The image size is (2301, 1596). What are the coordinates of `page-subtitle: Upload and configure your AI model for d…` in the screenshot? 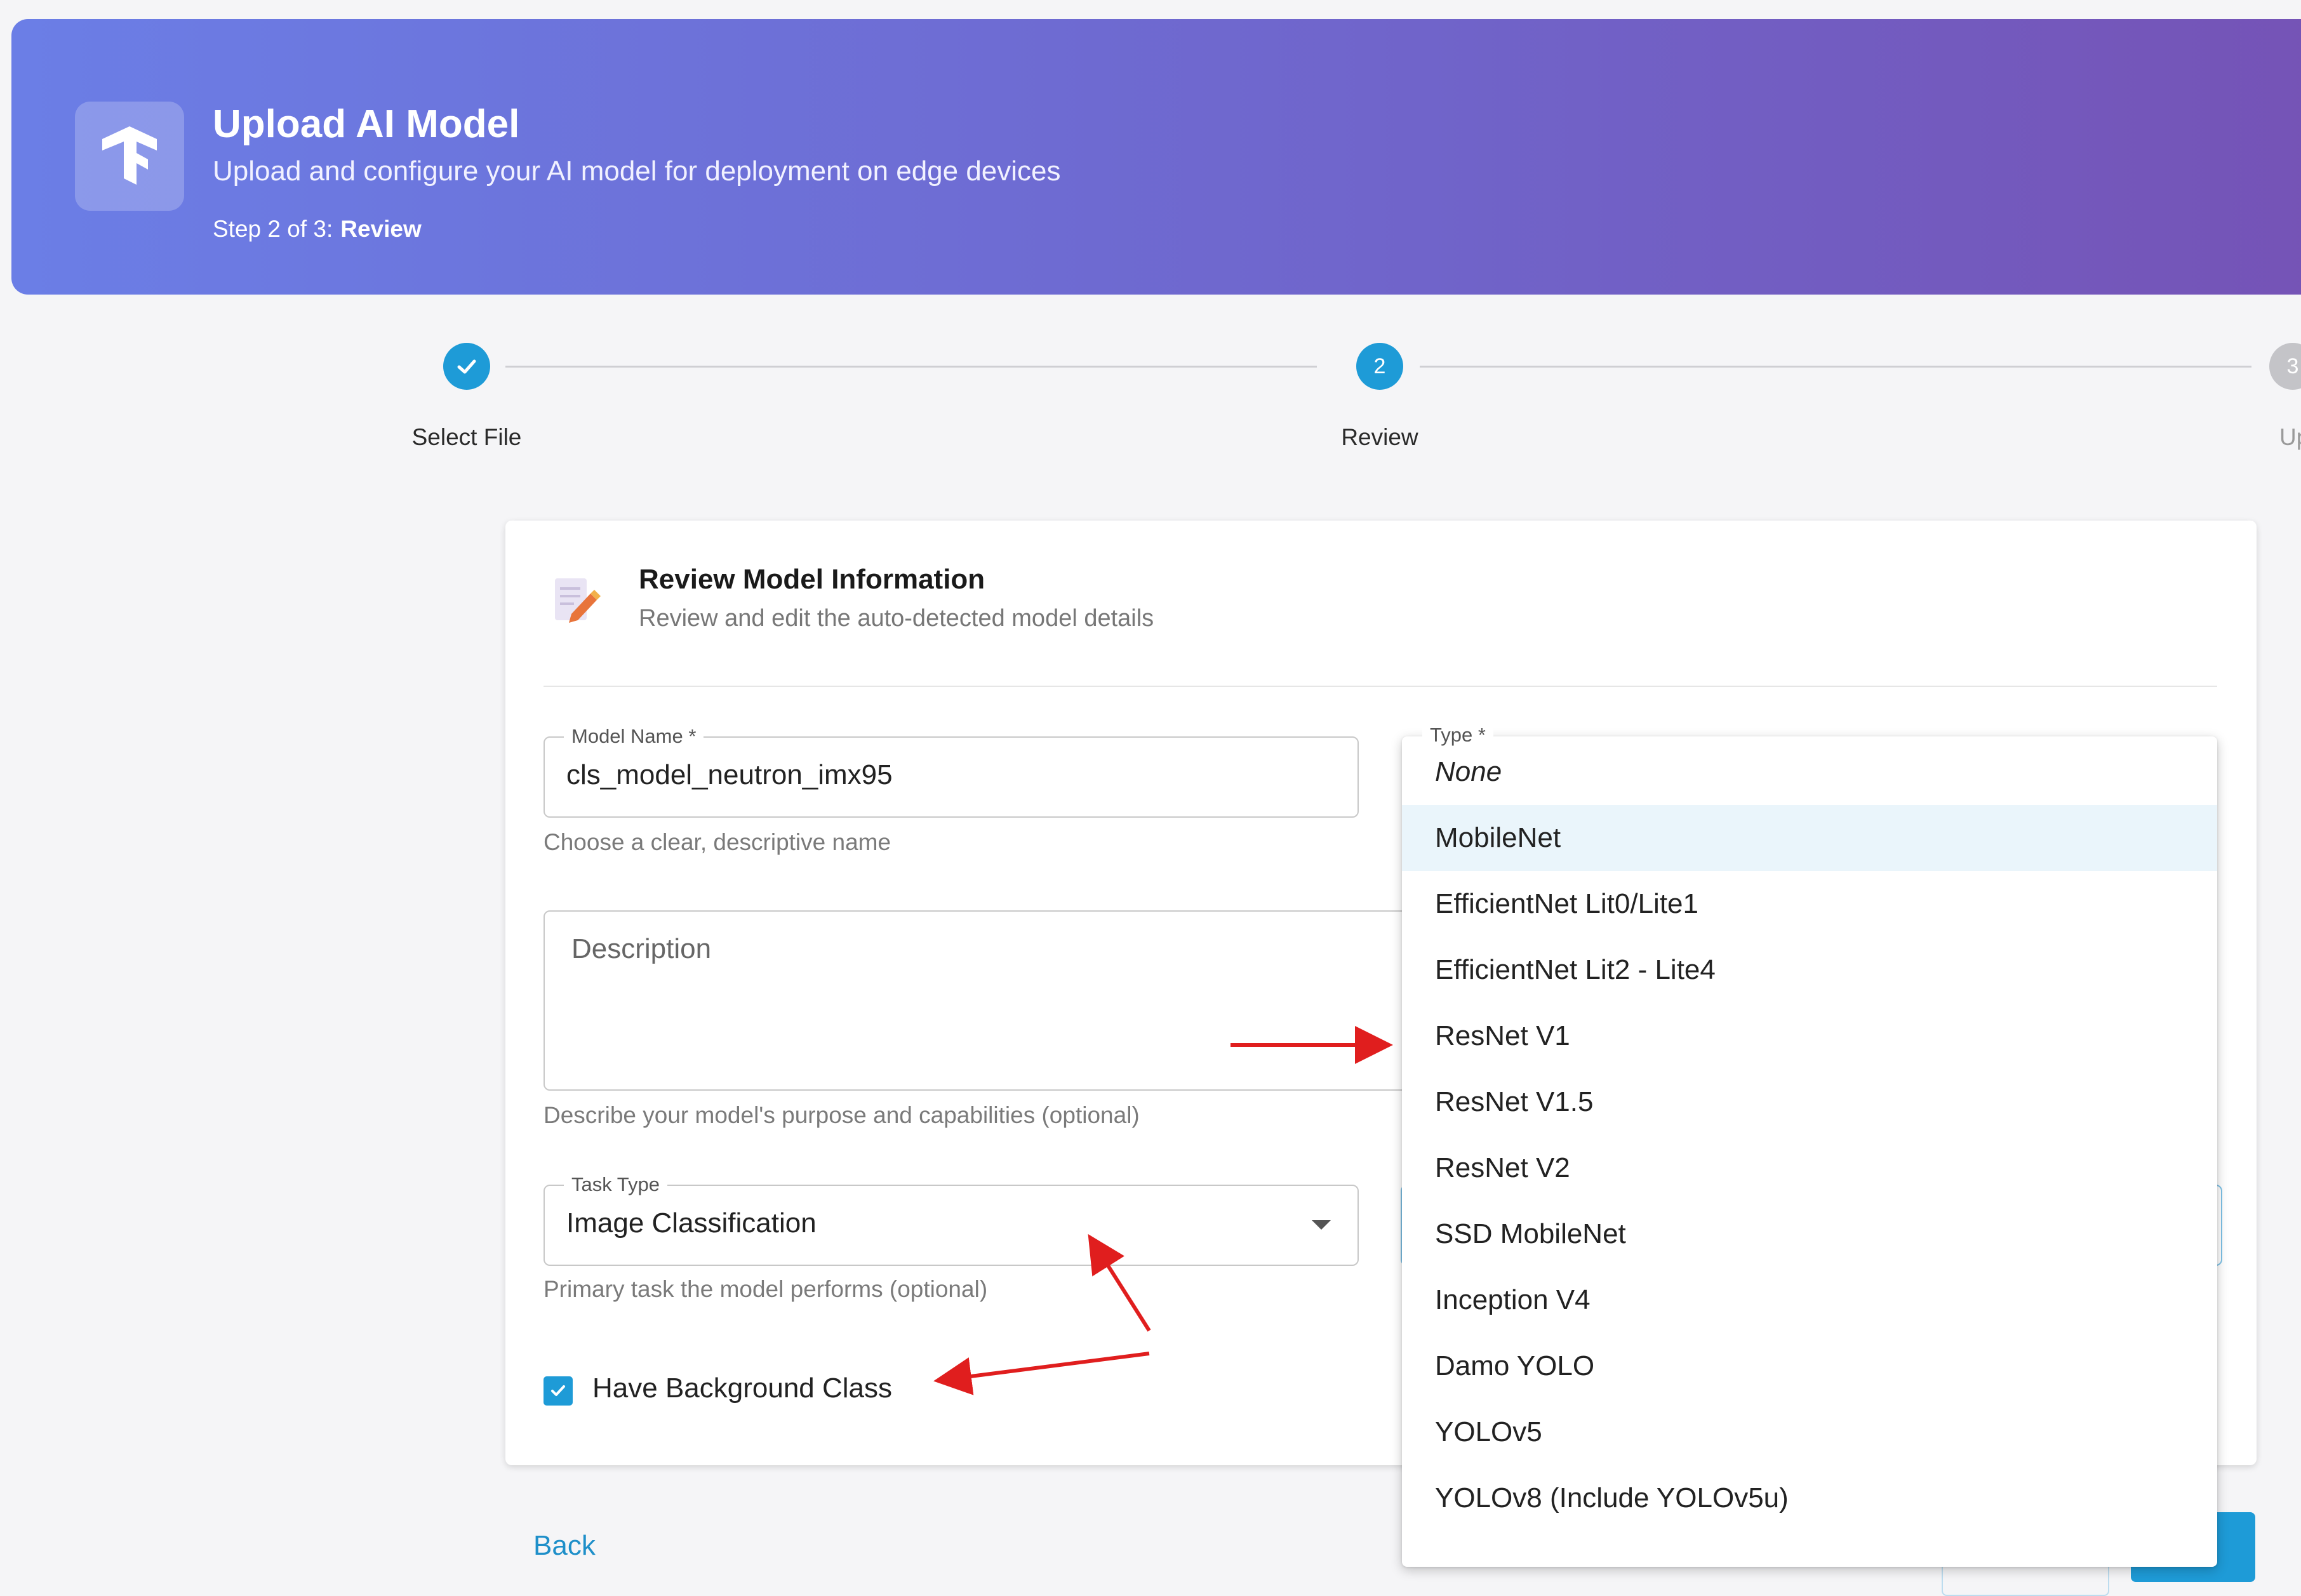 It's located at (637, 171).